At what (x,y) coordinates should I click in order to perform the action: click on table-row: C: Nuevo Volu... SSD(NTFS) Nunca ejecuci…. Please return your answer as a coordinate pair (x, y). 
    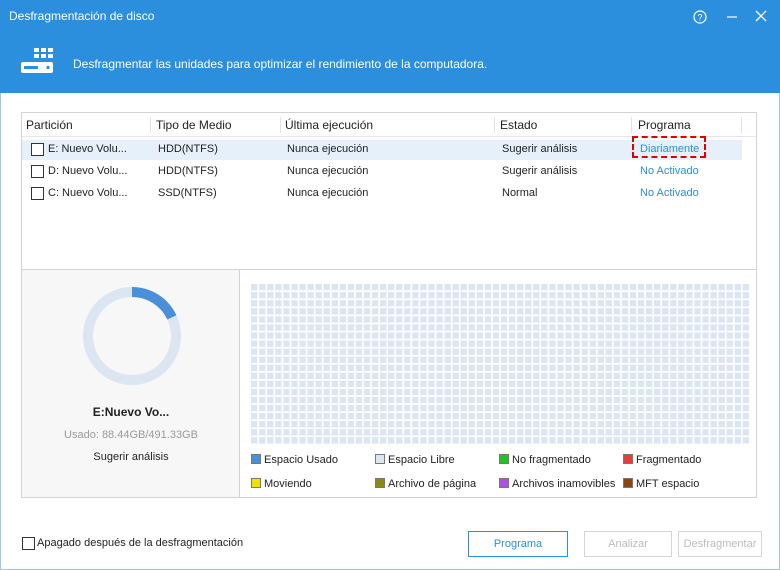
    Looking at the image, I should click on (389, 194).